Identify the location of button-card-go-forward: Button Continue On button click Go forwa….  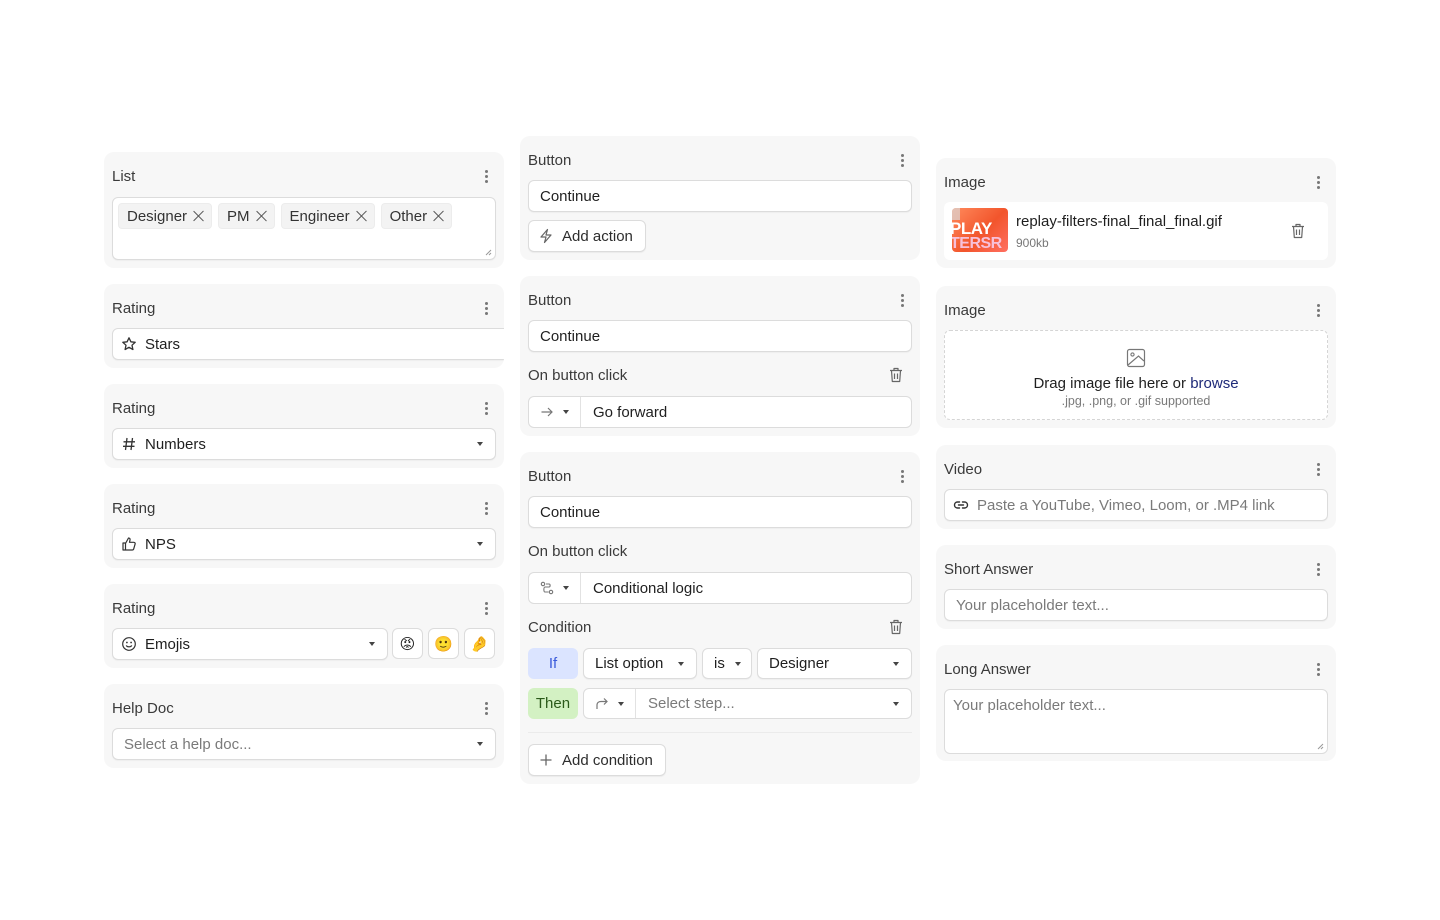
(720, 356).